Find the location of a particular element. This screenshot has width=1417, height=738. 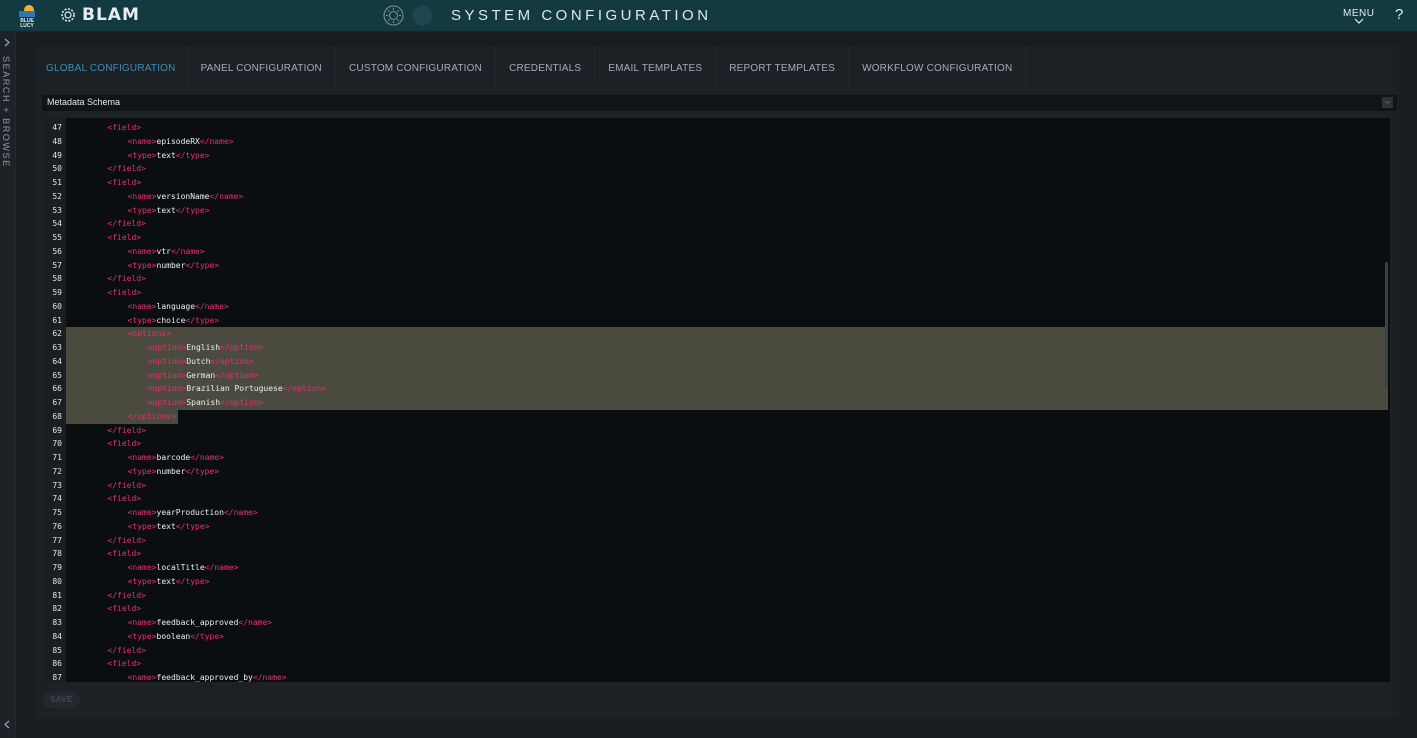

code-line: 75 <name>yearProduction</name> is located at coordinates (716, 513).